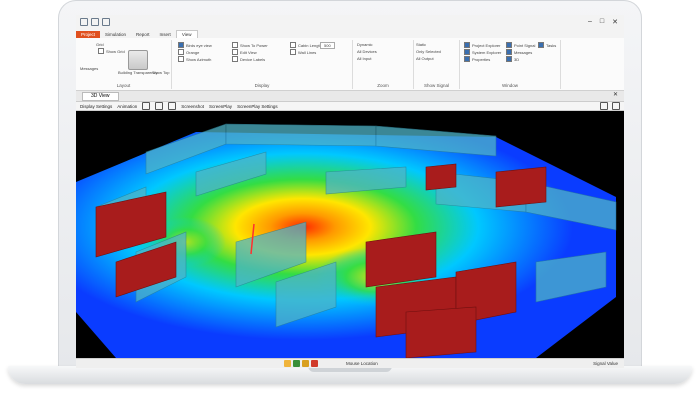  I want to click on display-value-field: 500, so click(327, 45).